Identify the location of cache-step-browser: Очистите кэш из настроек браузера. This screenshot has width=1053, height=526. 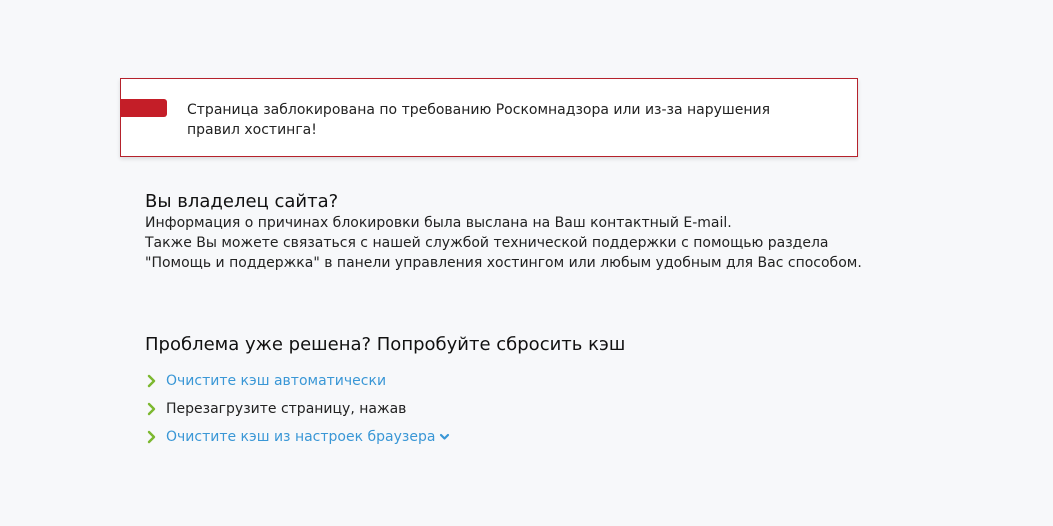
(525, 441).